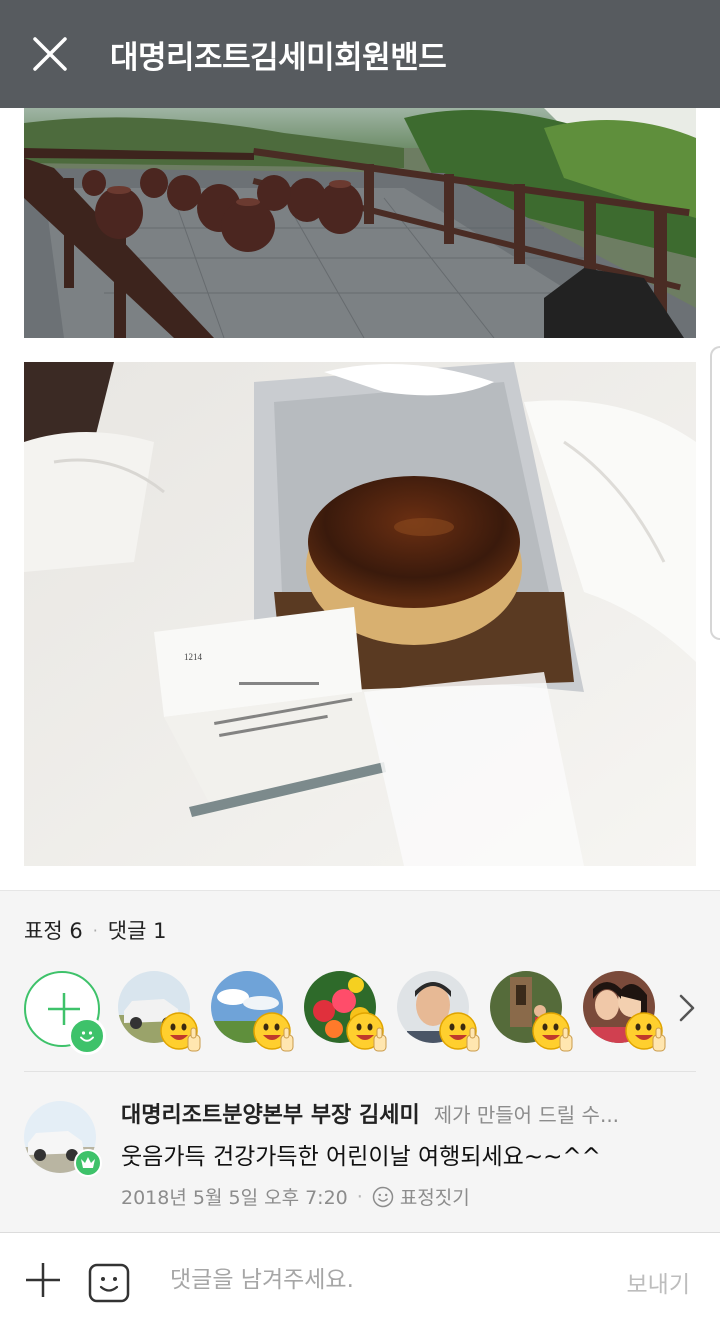 The image size is (720, 1326). Describe the element at coordinates (434, 1198) in the screenshot. I see `react-label: 표정짓기` at that location.